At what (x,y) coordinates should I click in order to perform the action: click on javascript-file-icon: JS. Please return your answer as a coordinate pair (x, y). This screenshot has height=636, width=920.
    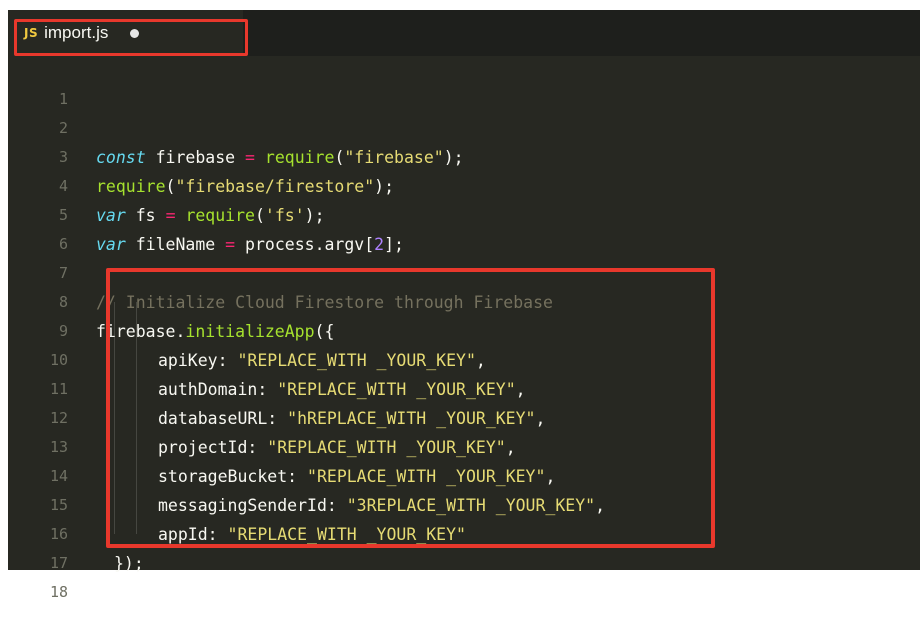
    Looking at the image, I should click on (31, 33).